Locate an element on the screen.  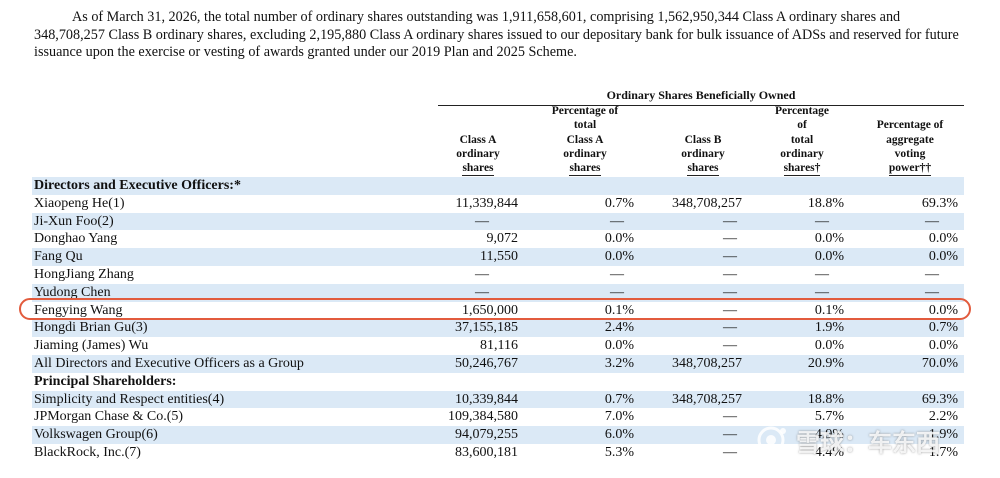
cell-col-4: 1.9% is located at coordinates (829, 328).